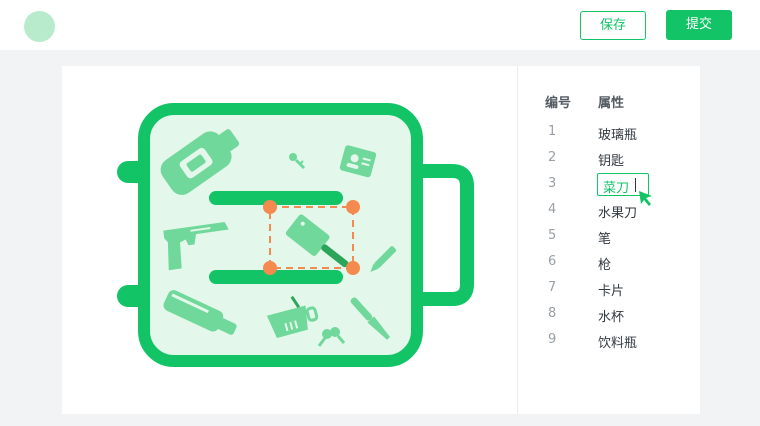  Describe the element at coordinates (617, 133) in the screenshot. I see `row-attribute: 玻璃瓶` at that location.